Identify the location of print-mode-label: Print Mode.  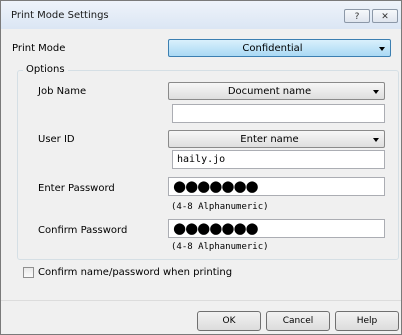
(39, 48).